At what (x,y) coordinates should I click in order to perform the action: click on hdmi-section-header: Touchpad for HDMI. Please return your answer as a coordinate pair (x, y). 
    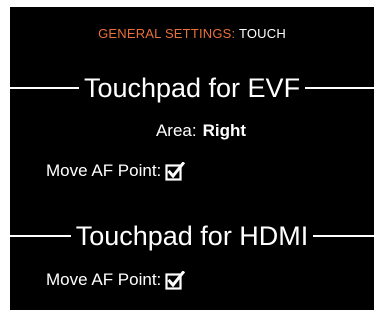
    Looking at the image, I should click on (192, 236).